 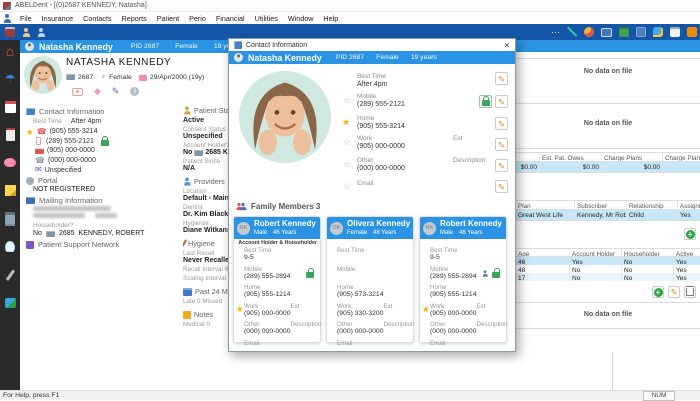 What do you see at coordinates (266, 18) in the screenshot?
I see `menu-utilities: Utilities` at bounding box center [266, 18].